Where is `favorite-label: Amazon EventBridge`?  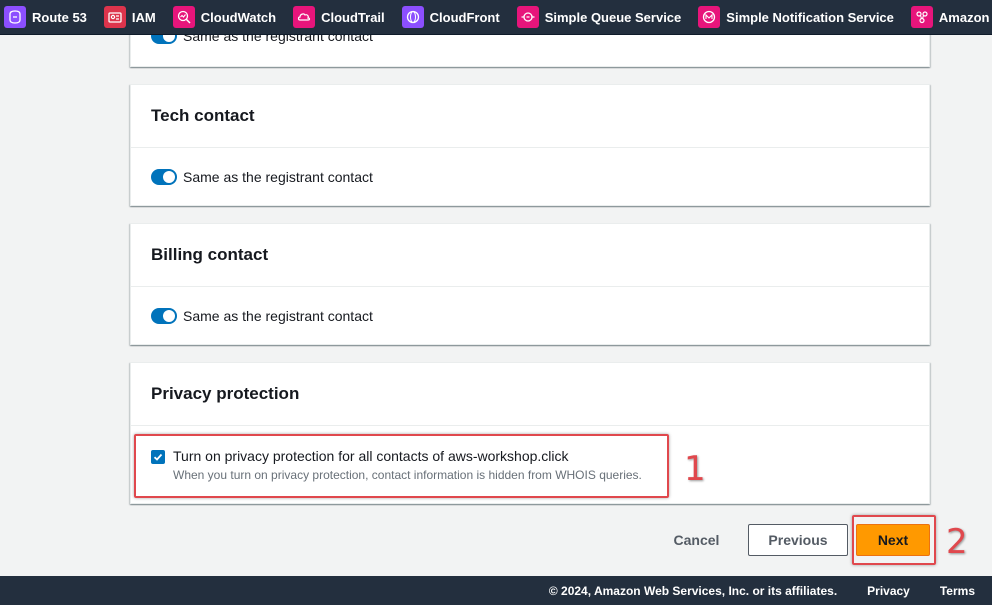 favorite-label: Amazon EventBridge is located at coordinates (965, 17).